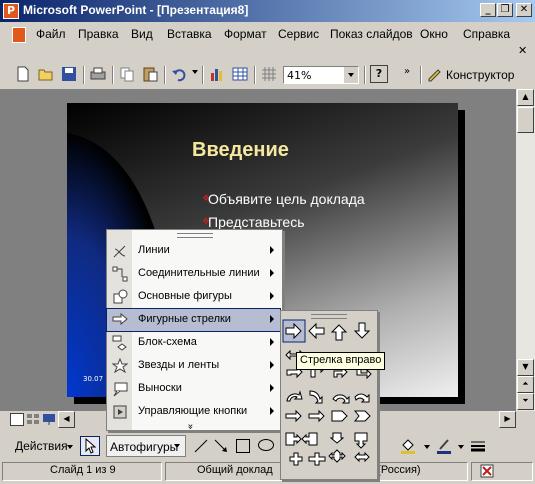 This screenshot has width=535, height=484. Describe the element at coordinates (23, 74) in the screenshot. I see `new-icon` at that location.